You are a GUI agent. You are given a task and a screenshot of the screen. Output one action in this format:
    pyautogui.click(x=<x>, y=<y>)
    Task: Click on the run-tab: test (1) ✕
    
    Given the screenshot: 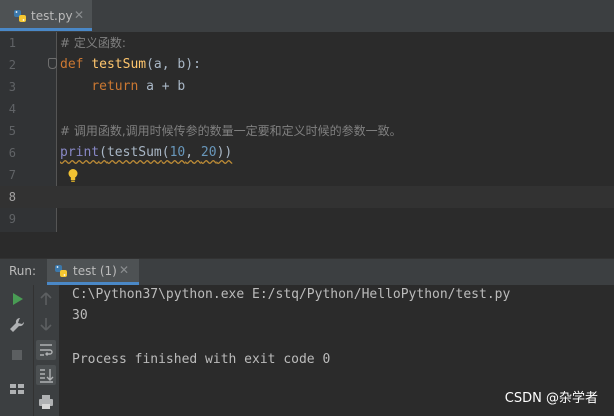 What is the action you would take?
    pyautogui.click(x=93, y=272)
    